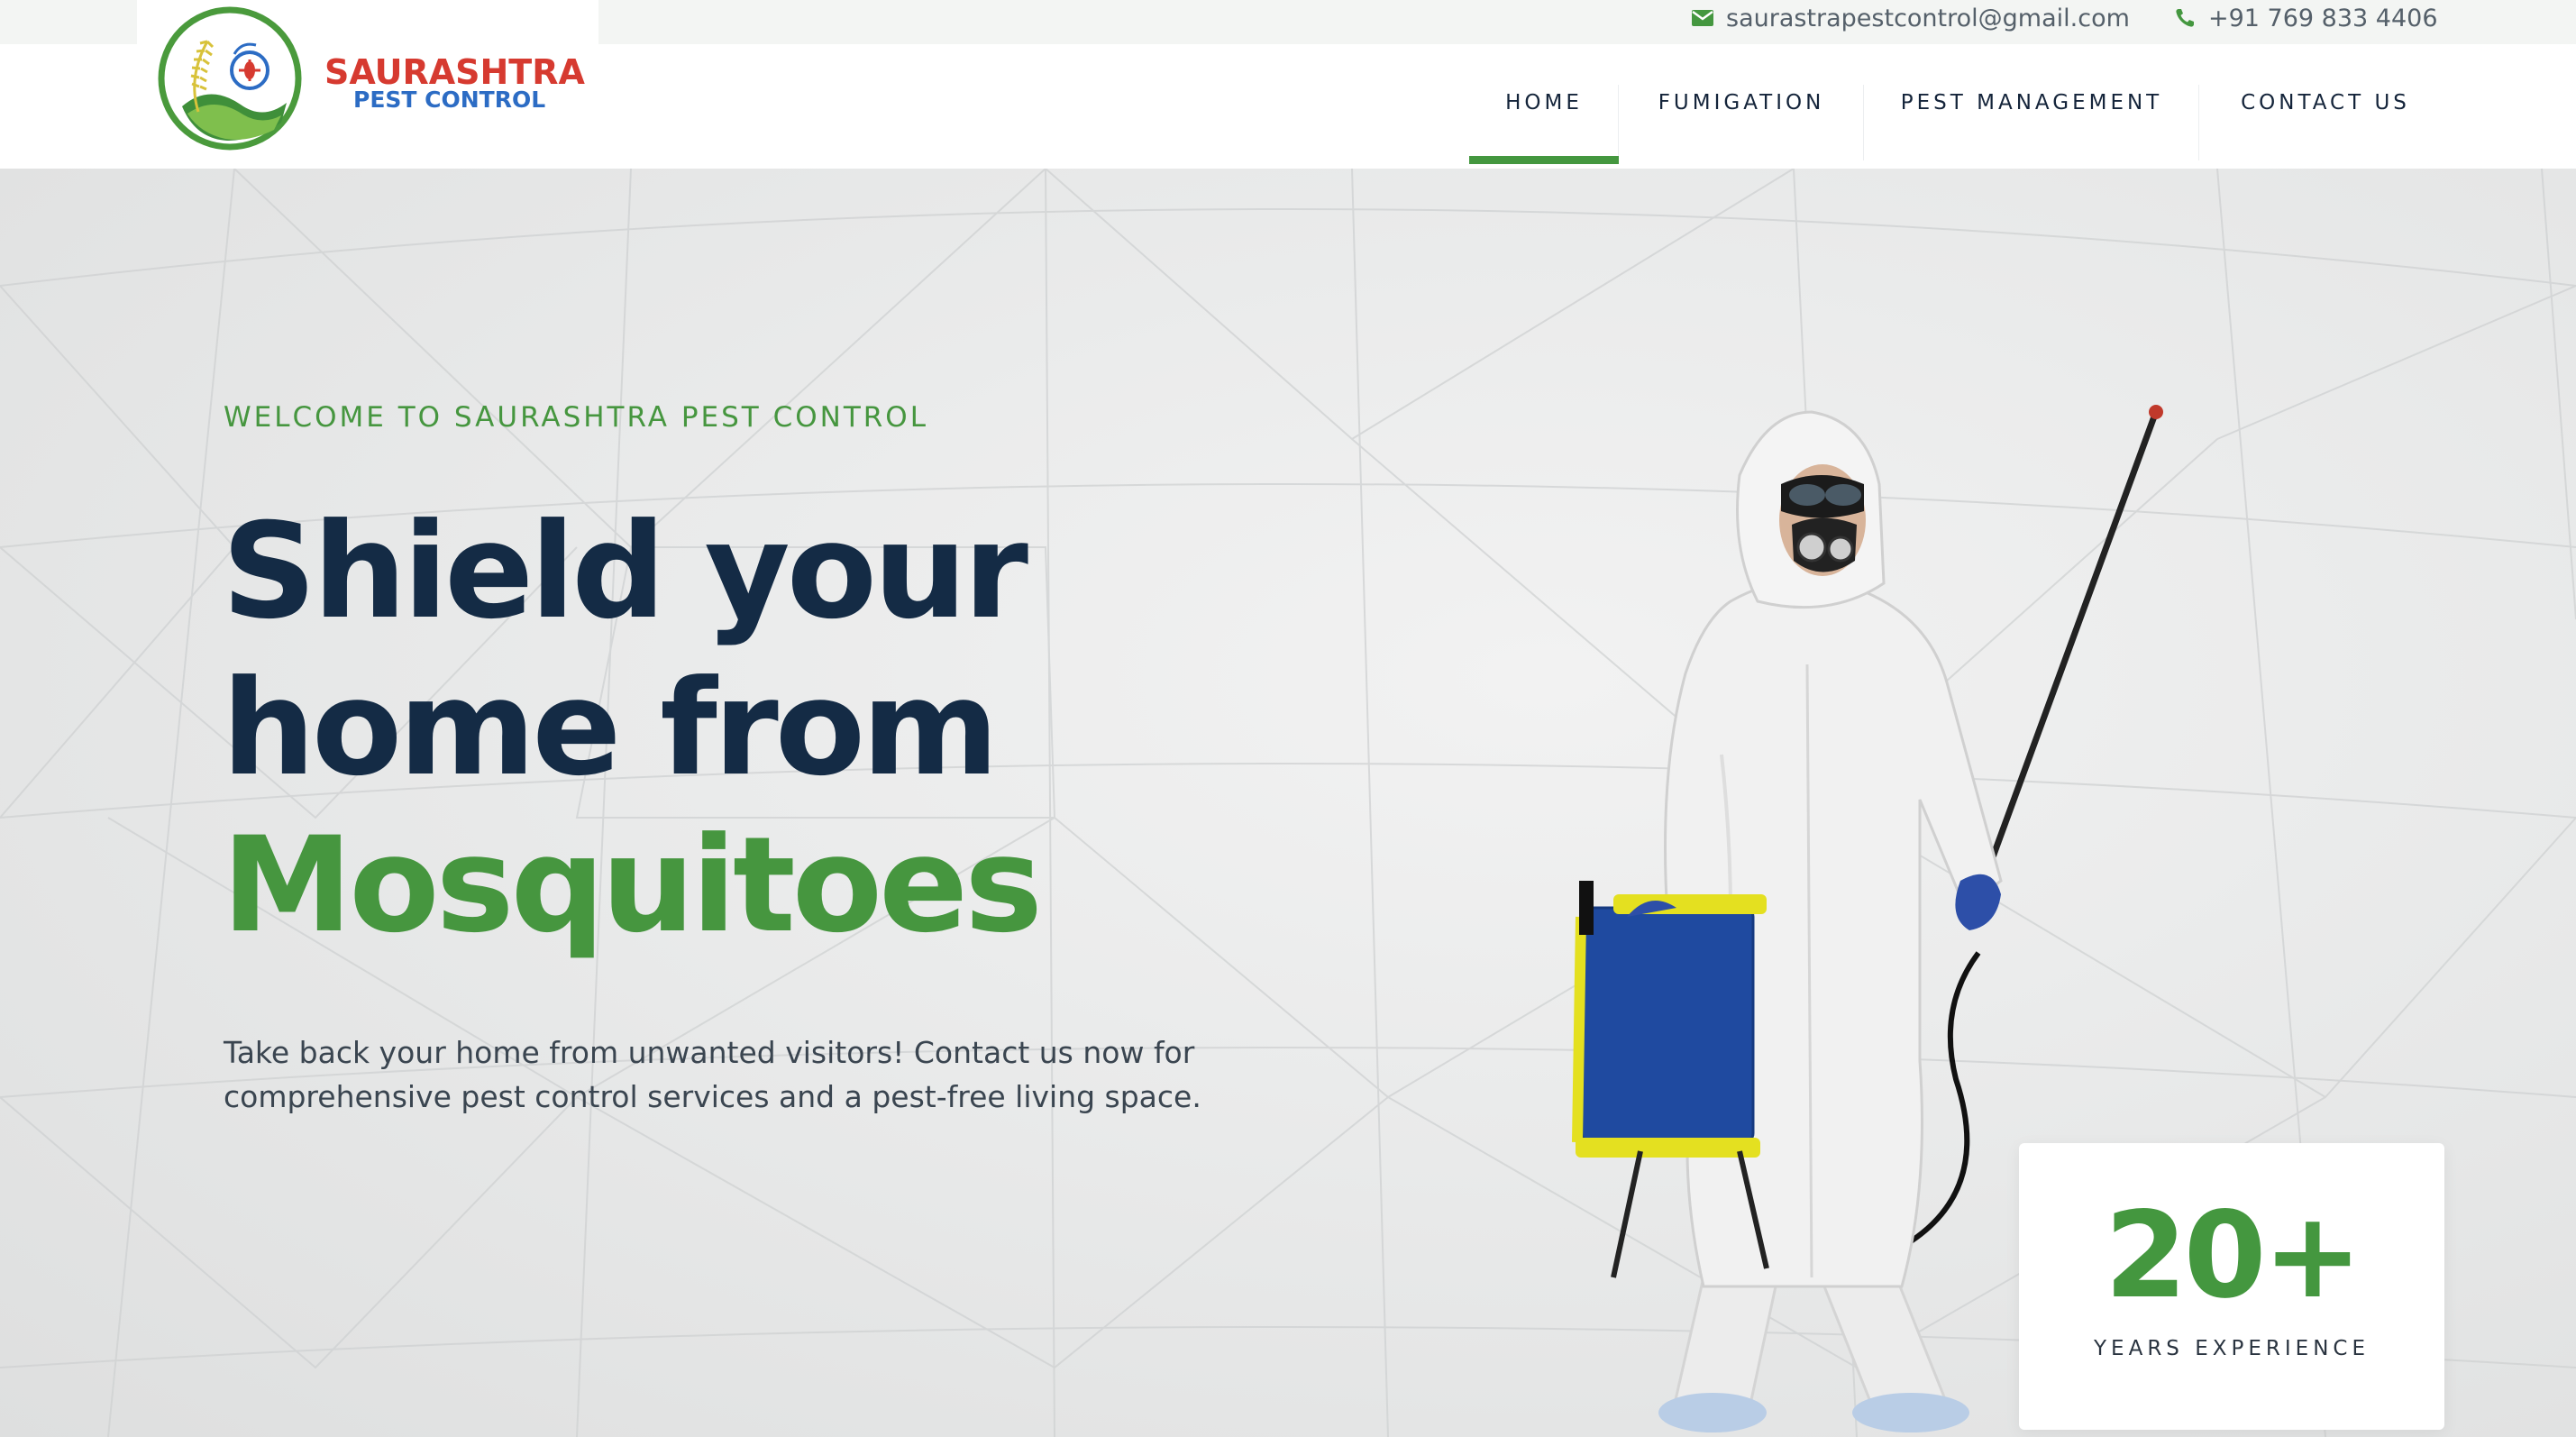 The image size is (2576, 1437). What do you see at coordinates (632, 886) in the screenshot?
I see `headline-accent: Mosquitoes` at bounding box center [632, 886].